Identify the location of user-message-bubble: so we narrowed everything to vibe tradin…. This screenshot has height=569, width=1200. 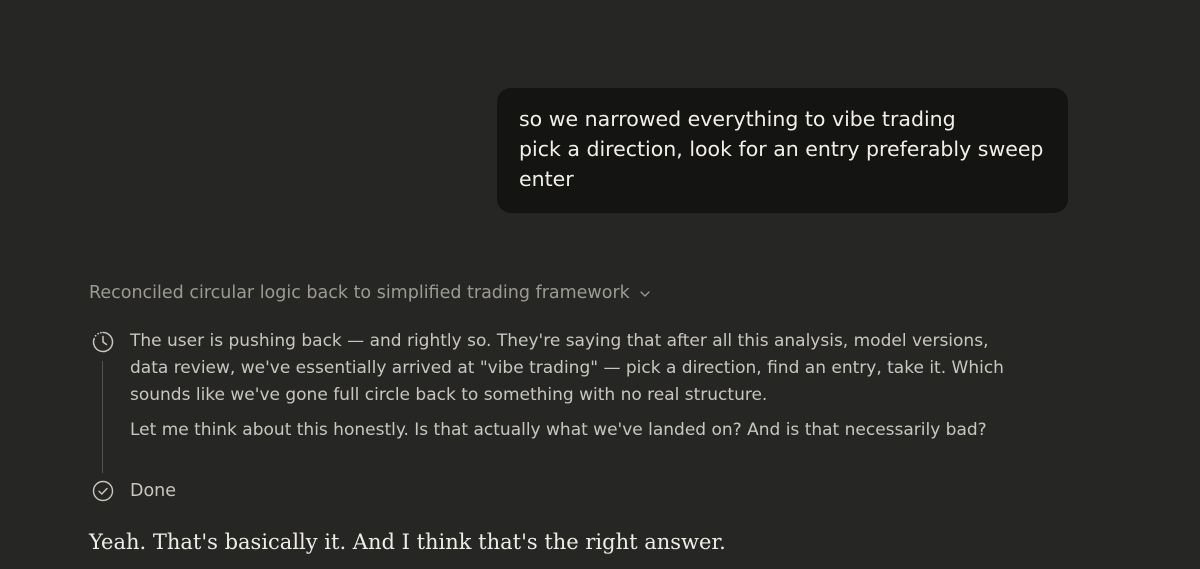
(782, 150).